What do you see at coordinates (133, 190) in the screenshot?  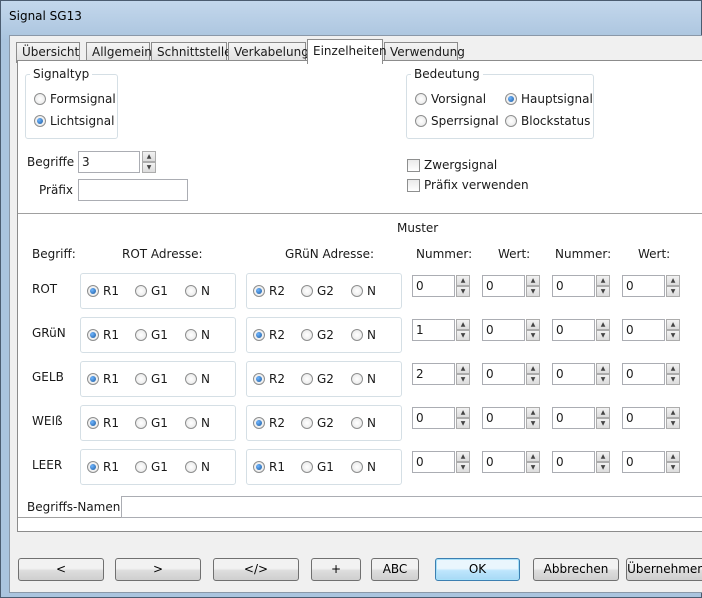 I see `praefix-input` at bounding box center [133, 190].